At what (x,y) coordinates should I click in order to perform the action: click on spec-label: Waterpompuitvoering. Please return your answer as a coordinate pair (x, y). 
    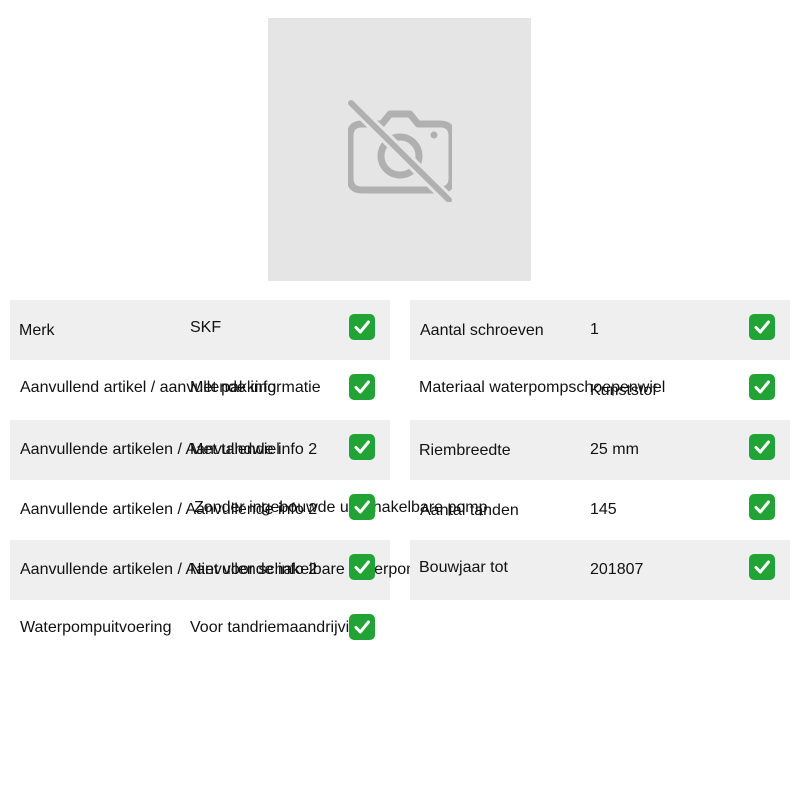
    Looking at the image, I should click on (96, 627).